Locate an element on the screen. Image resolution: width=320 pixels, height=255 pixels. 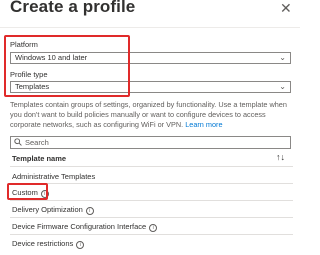
column-header-template-name: Template name is located at coordinates (39, 158).